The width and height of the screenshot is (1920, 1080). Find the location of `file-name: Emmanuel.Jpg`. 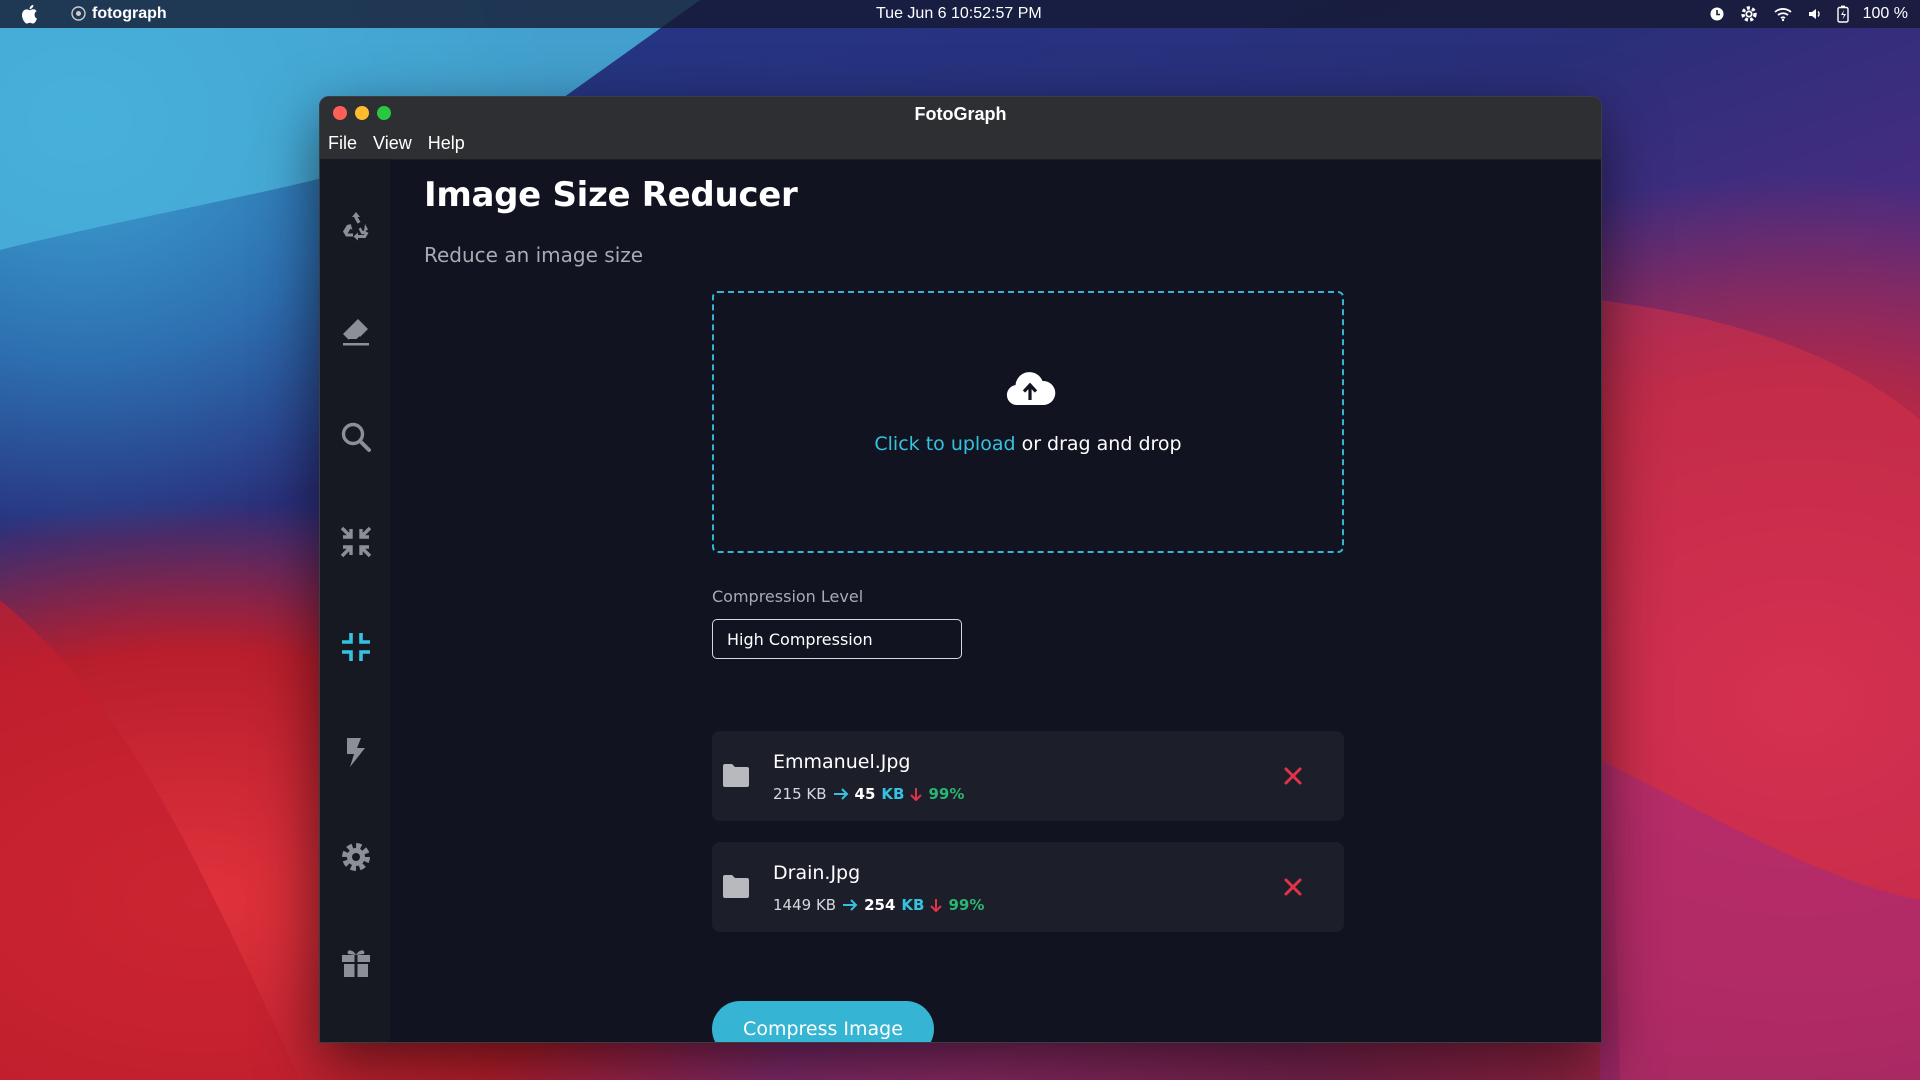

file-name: Emmanuel.Jpg is located at coordinates (842, 762).